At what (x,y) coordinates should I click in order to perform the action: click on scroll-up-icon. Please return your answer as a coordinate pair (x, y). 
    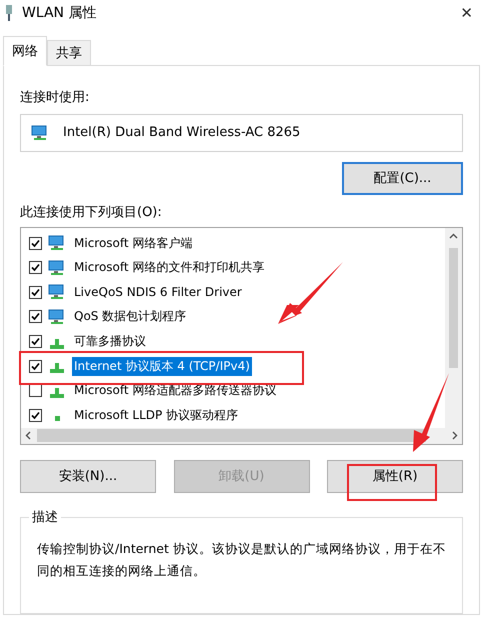
    Looking at the image, I should click on (453, 235).